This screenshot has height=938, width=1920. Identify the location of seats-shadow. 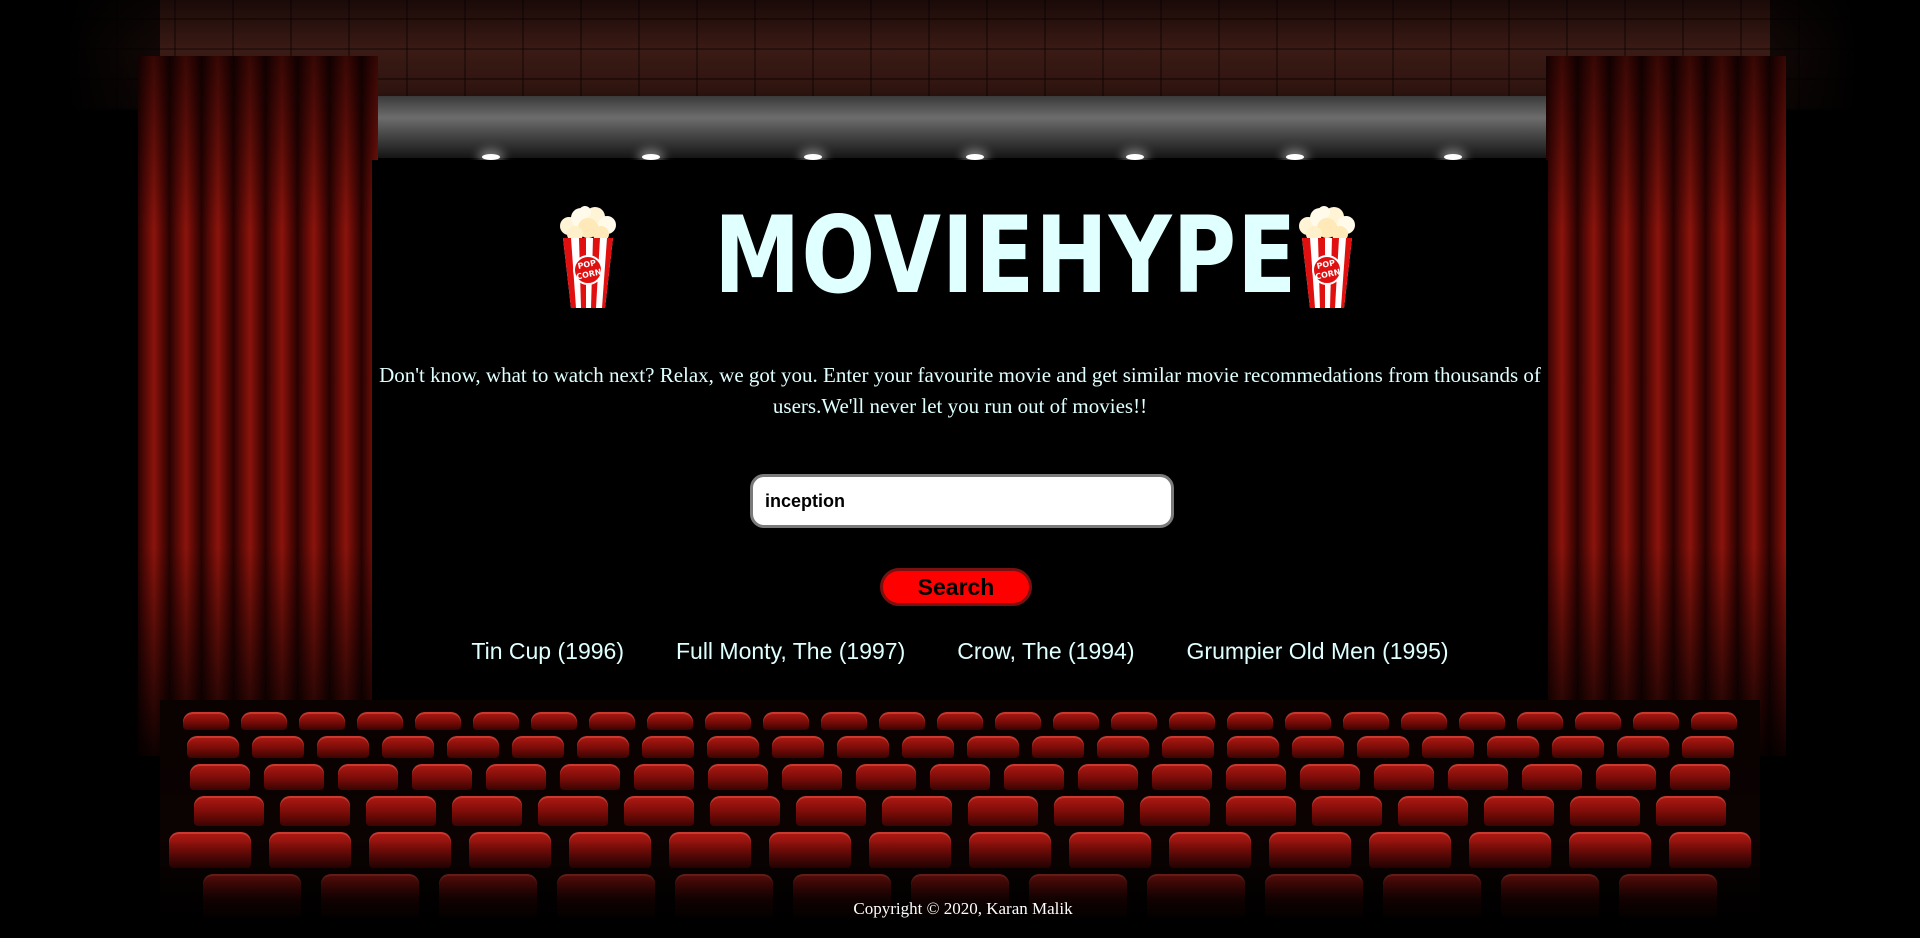
(960, 889).